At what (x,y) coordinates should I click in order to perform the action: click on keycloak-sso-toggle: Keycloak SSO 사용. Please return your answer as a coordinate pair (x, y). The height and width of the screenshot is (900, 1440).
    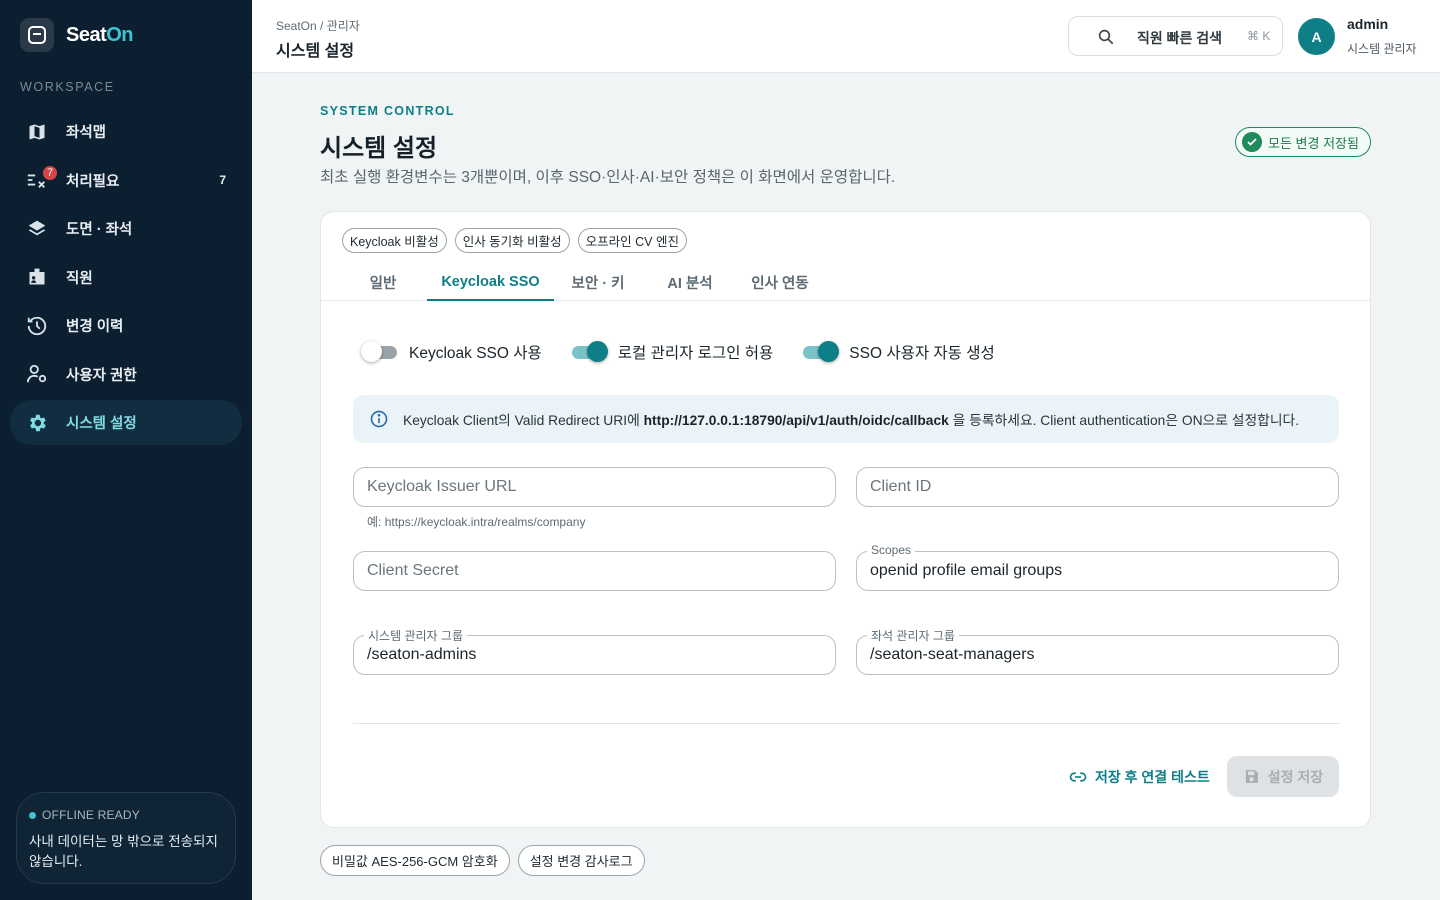
    Looking at the image, I should click on (451, 352).